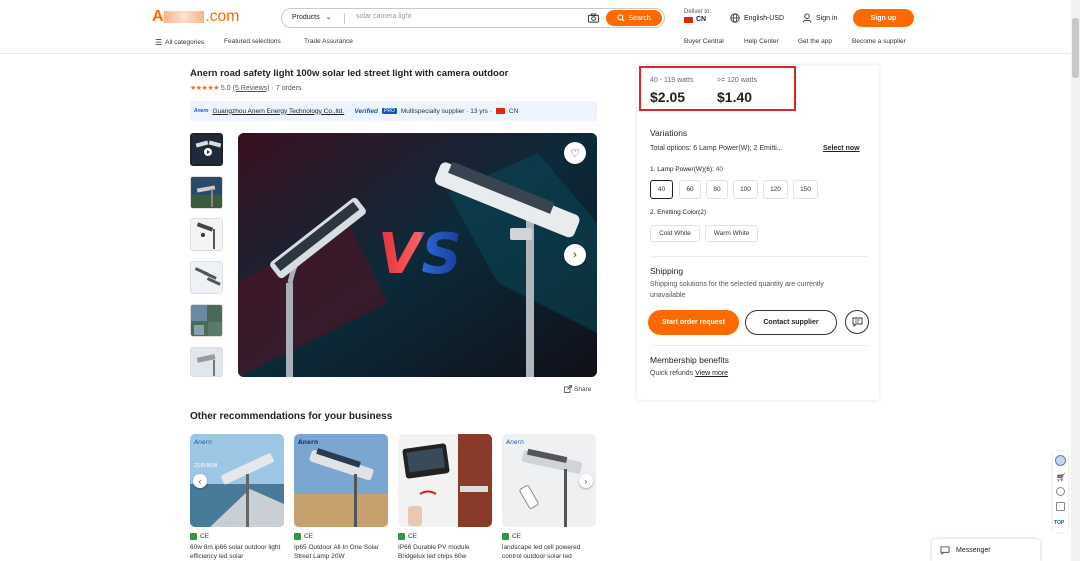 The image size is (1080, 561). I want to click on deliver-country: CN, so click(701, 19).